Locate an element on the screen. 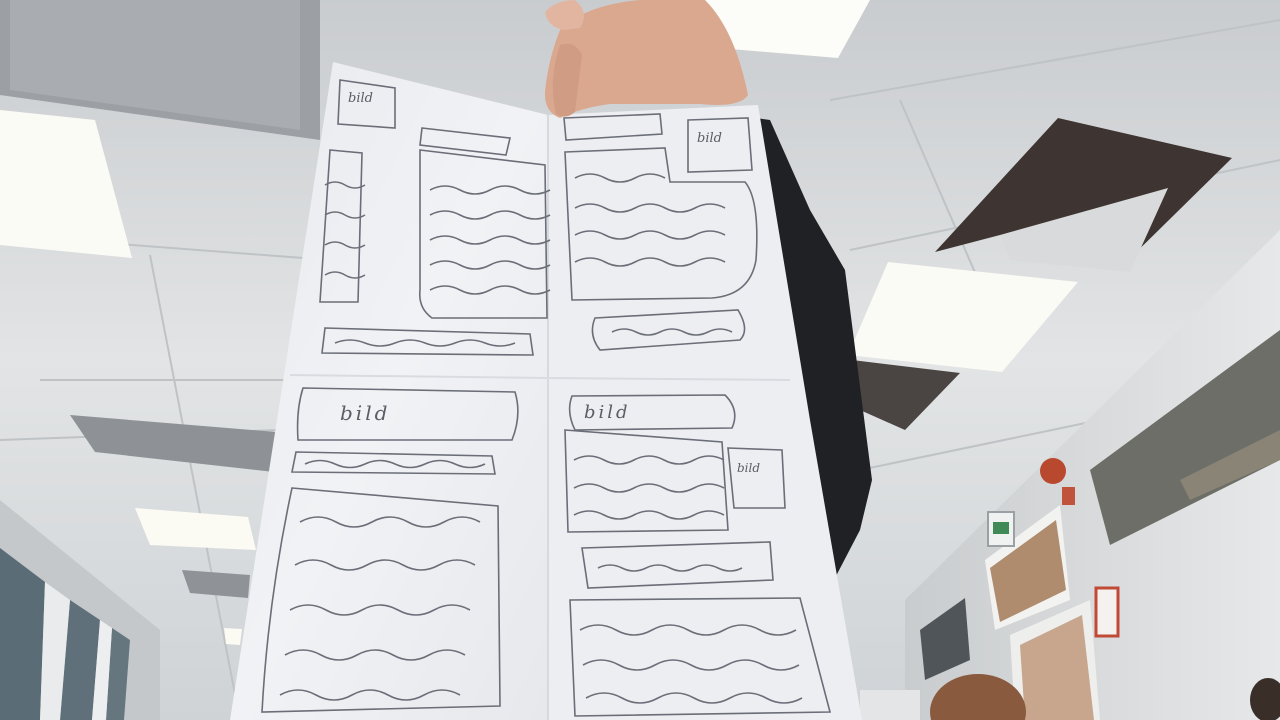 This screenshot has width=1280, height=720. hand is located at coordinates (646, 59).